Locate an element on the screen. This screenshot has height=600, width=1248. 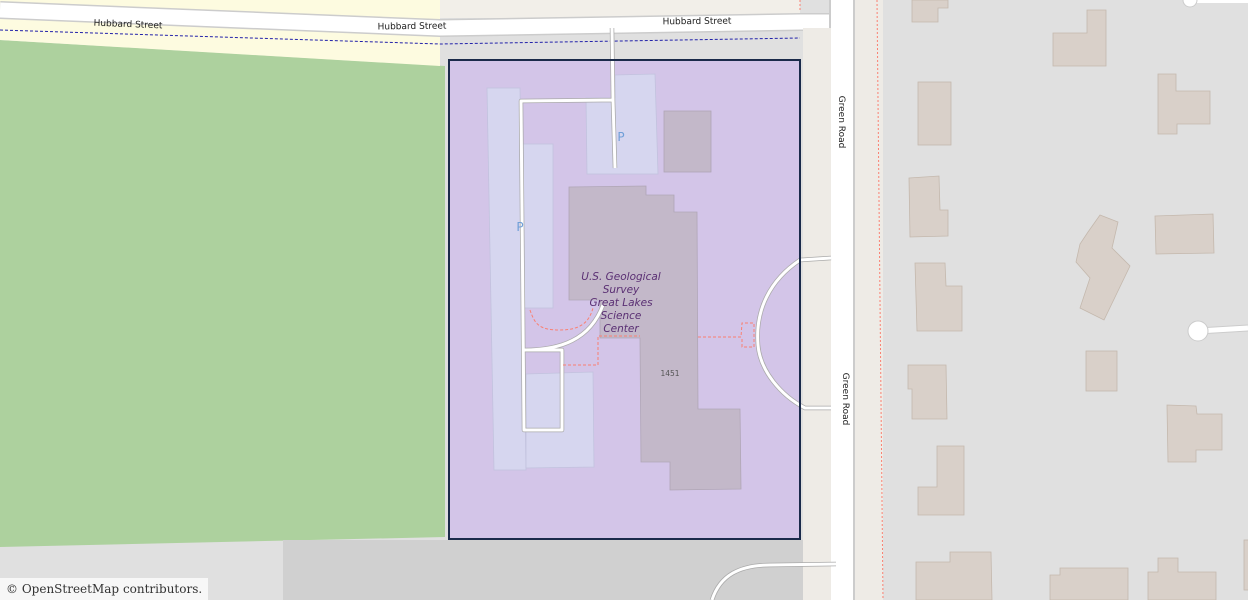
street-label-hubbard-2: Hubbard Street is located at coordinates (412, 27).